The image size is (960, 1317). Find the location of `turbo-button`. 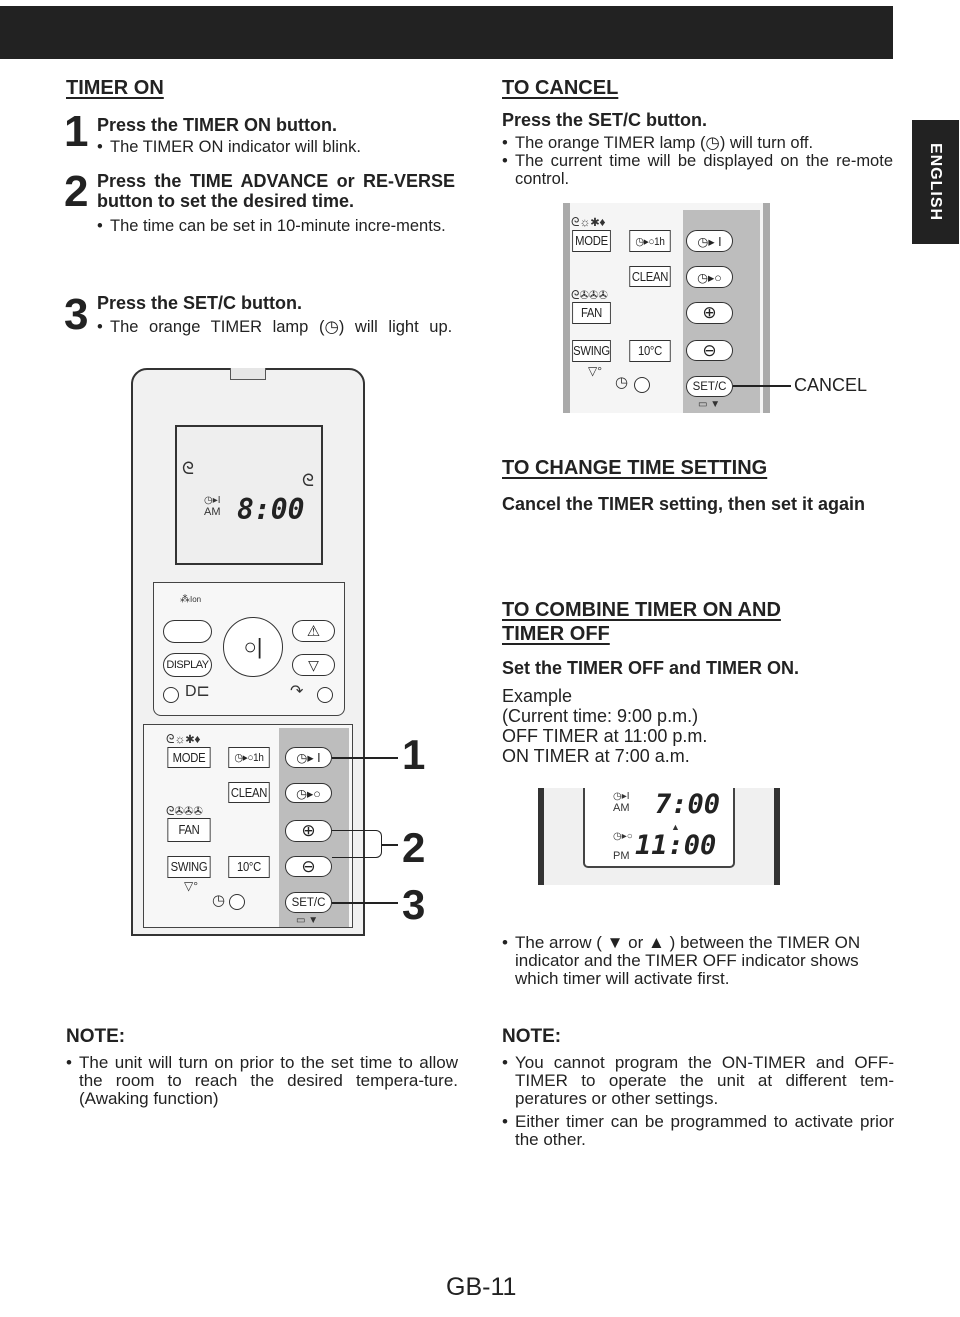

turbo-button is located at coordinates (325, 695).